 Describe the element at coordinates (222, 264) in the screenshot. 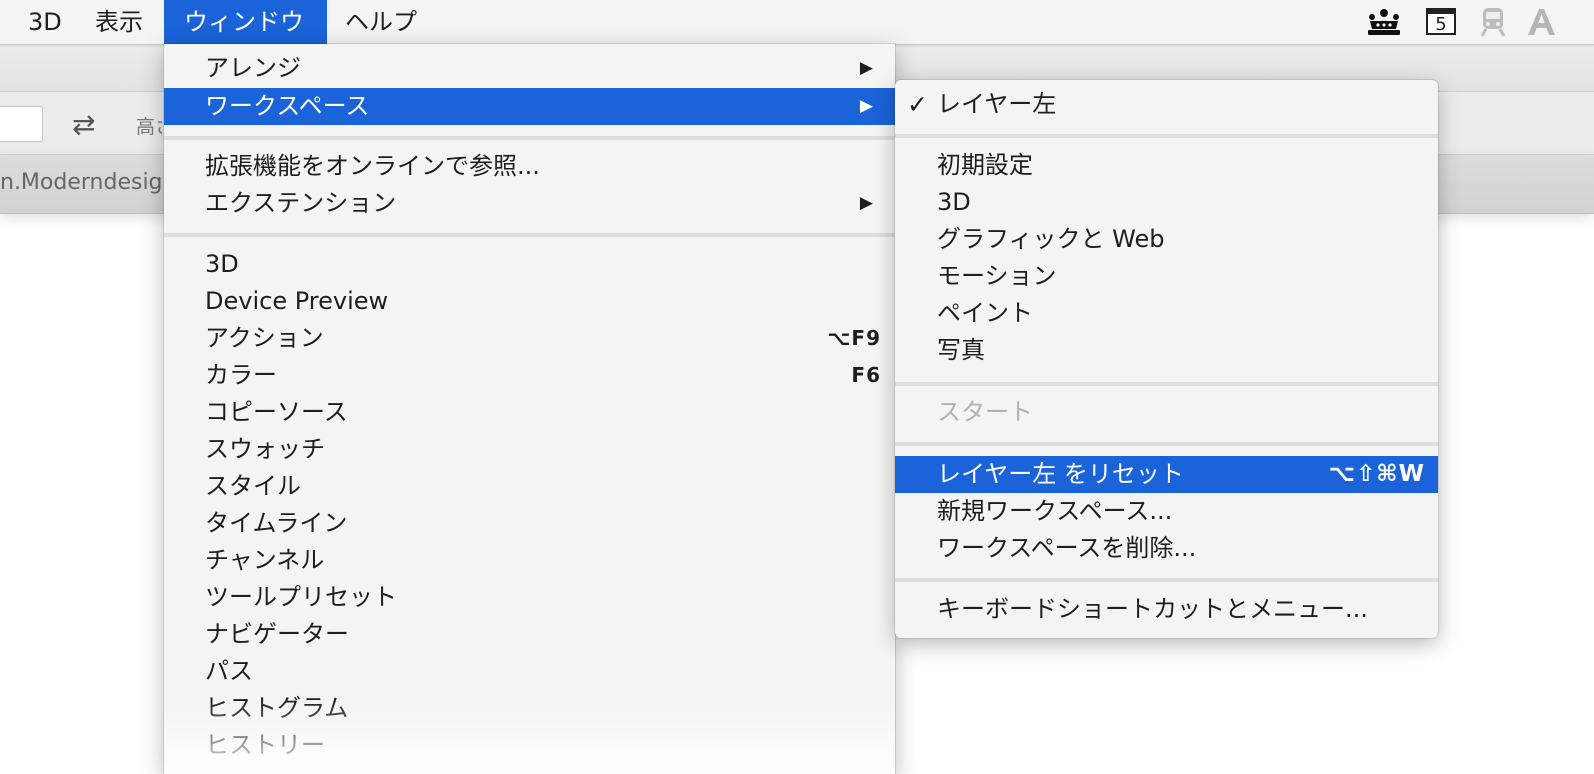

I see `menu-item-label: 3D` at that location.